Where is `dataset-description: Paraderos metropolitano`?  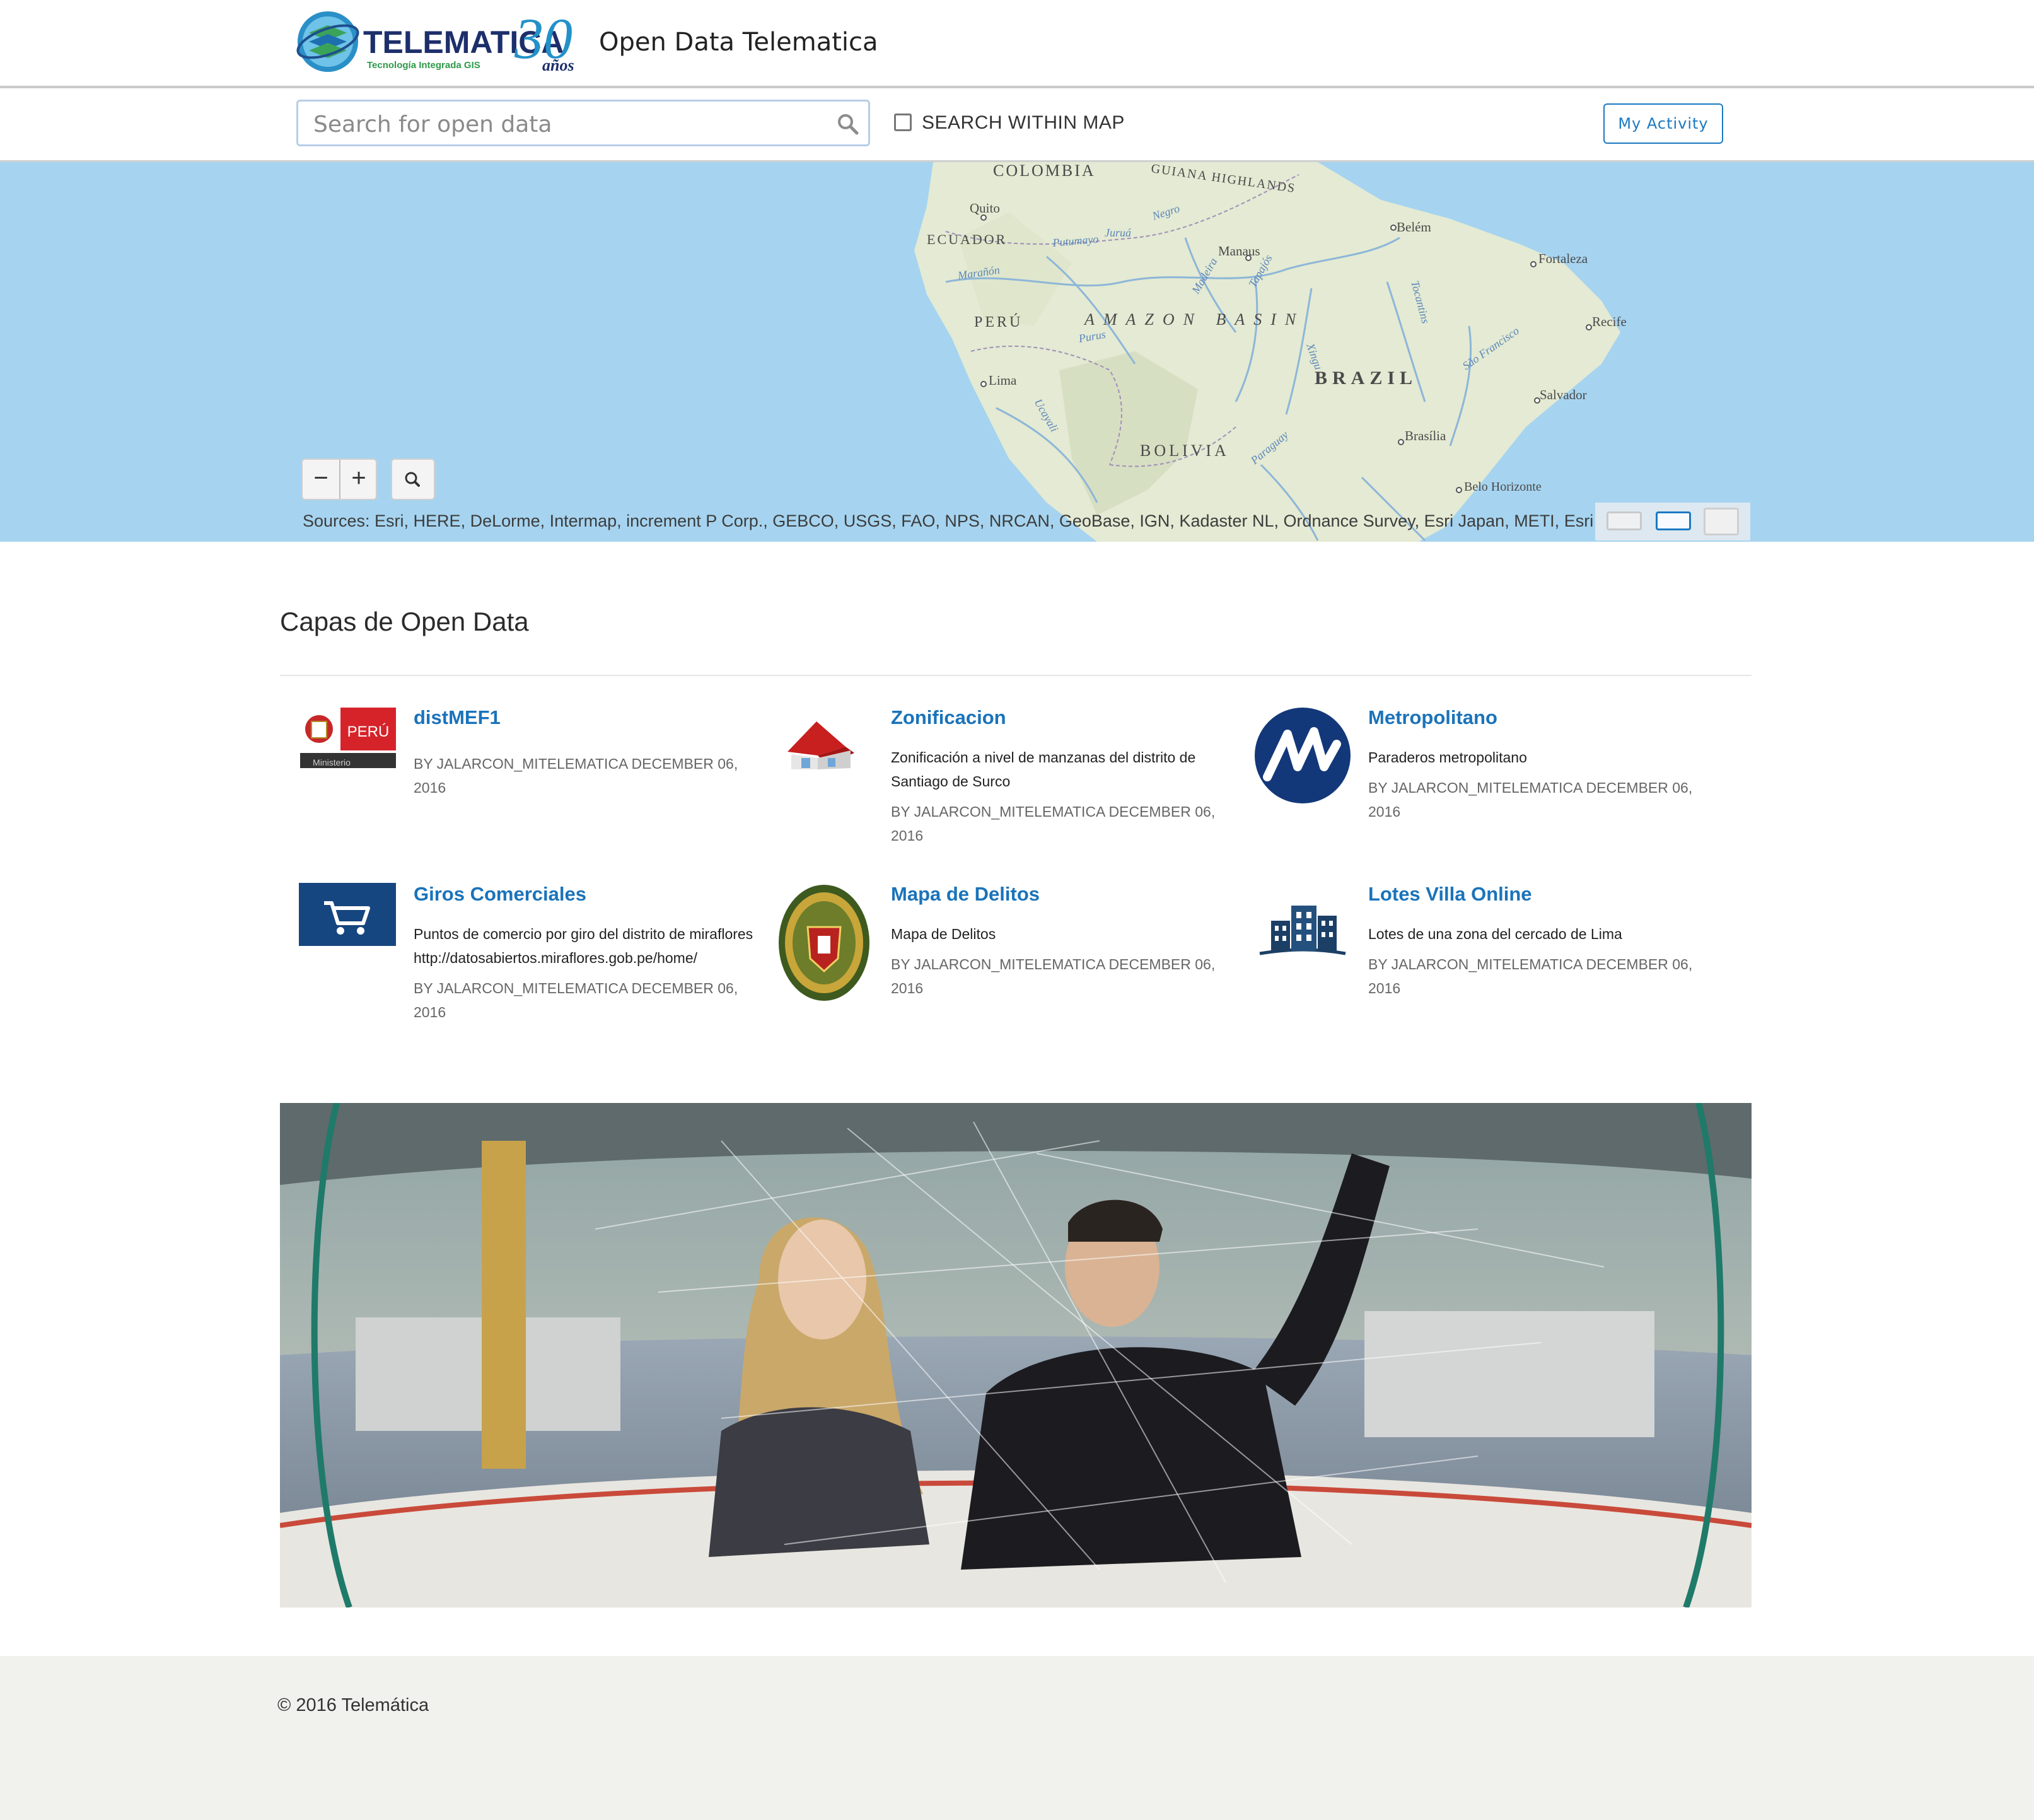 dataset-description: Paraderos metropolitano is located at coordinates (1447, 757).